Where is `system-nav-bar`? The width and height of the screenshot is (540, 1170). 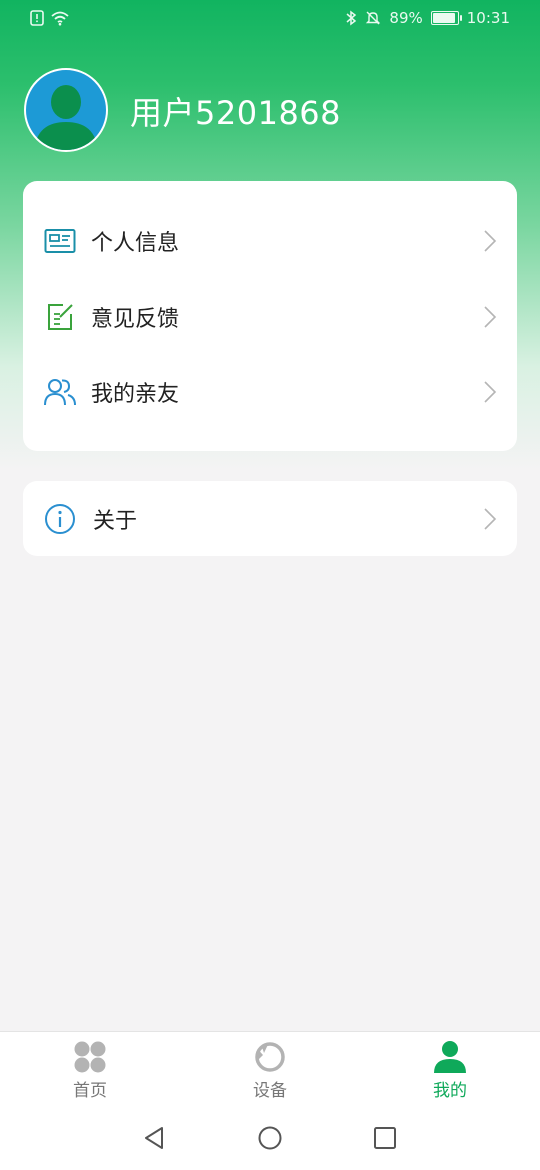 system-nav-bar is located at coordinates (270, 1138).